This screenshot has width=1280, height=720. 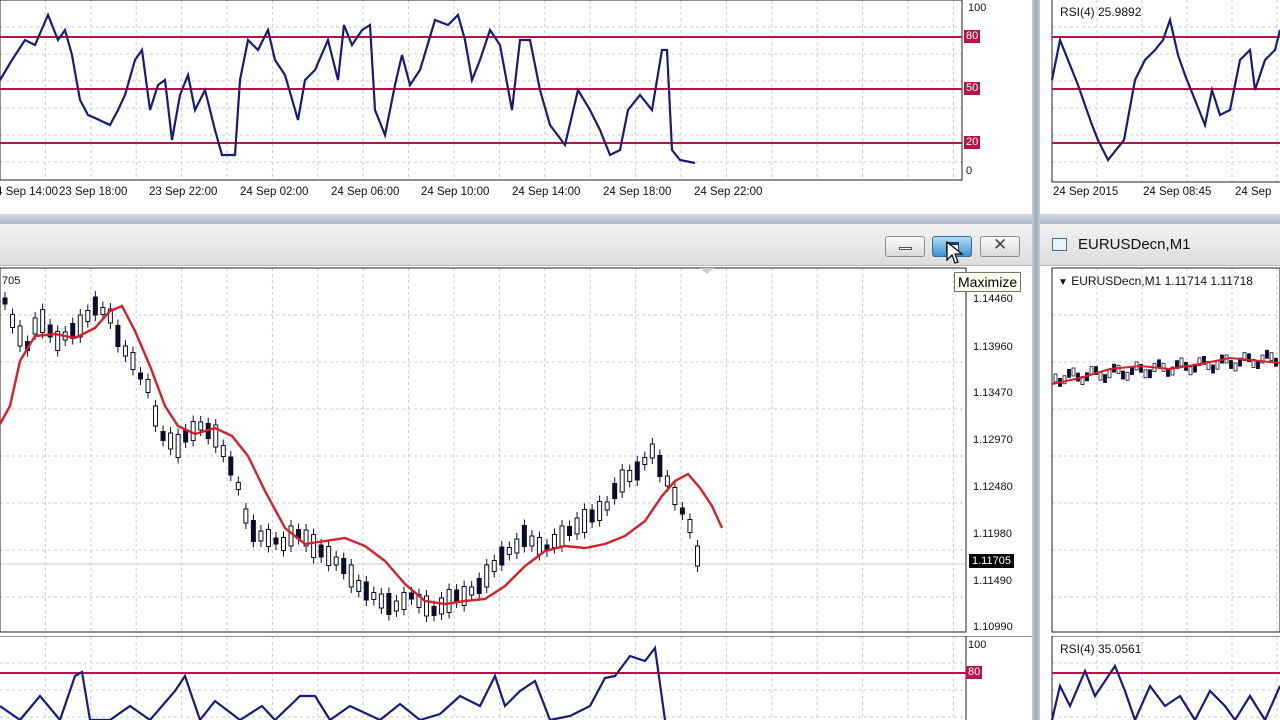 I want to click on time-label: 24 Sep 10:00, so click(x=455, y=192).